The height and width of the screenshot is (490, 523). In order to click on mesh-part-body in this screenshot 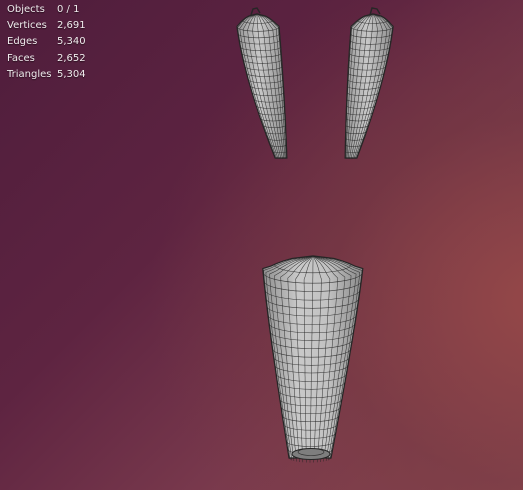, I will do `click(313, 359)`.